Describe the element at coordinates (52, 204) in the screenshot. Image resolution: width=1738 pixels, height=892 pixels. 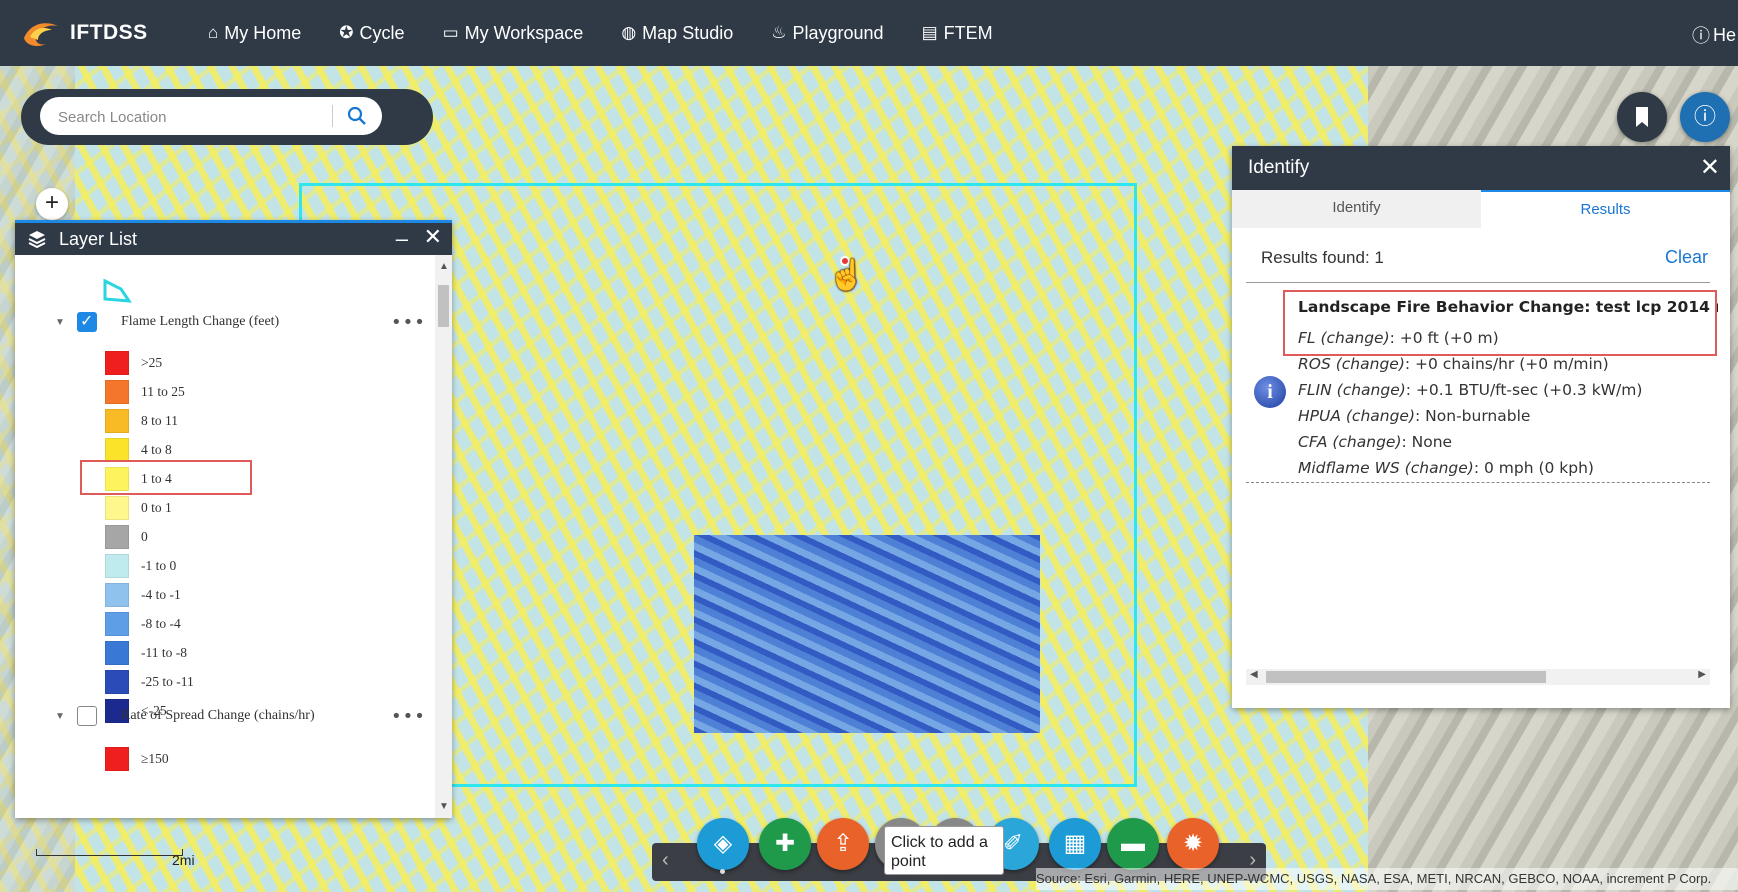
I see `zoom-in-button: +` at that location.